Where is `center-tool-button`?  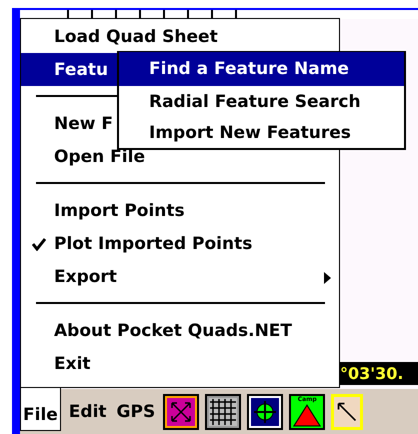 center-tool-button is located at coordinates (265, 412).